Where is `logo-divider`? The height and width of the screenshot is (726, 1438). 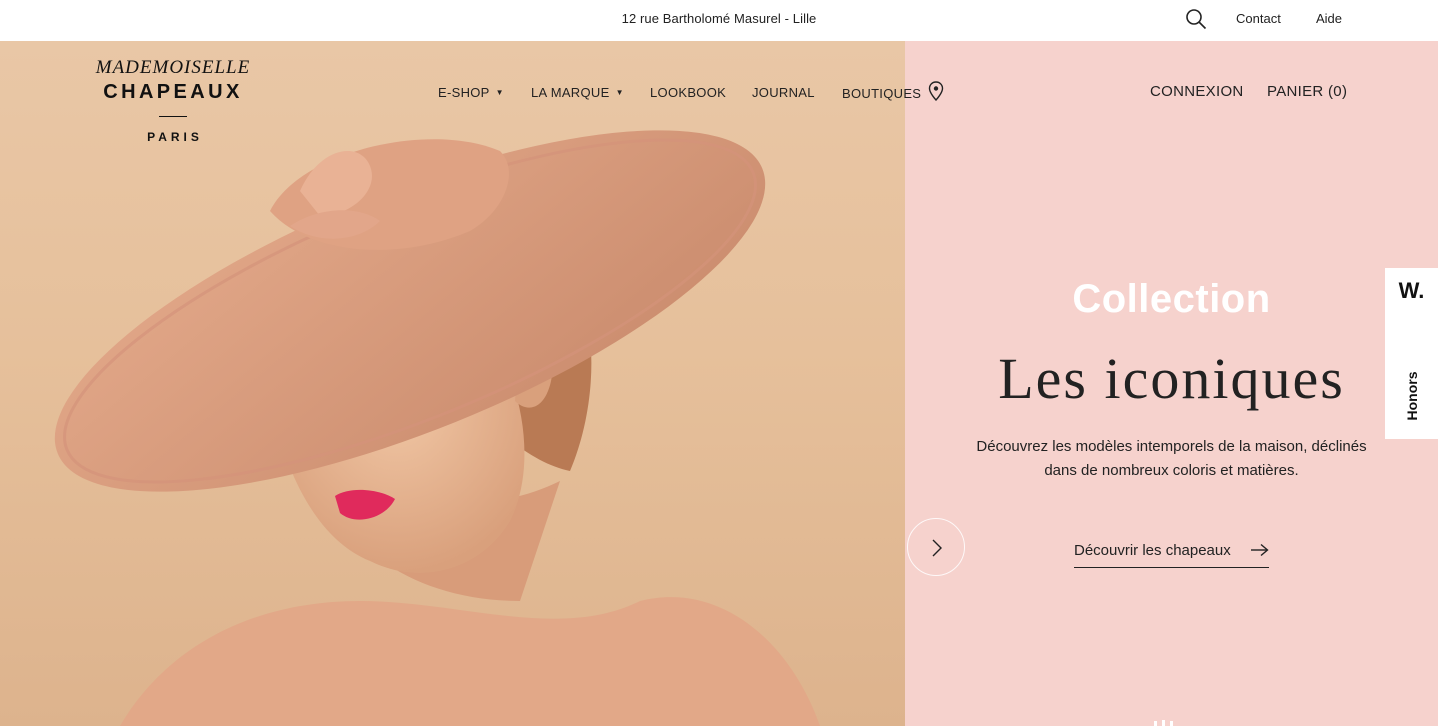
logo-divider is located at coordinates (173, 116).